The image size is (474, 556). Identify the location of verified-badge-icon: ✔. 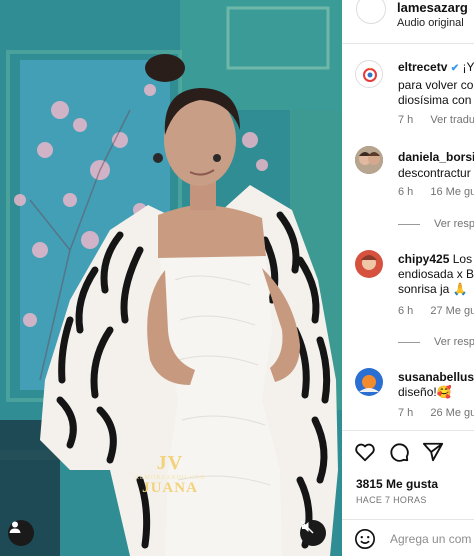
(455, 68).